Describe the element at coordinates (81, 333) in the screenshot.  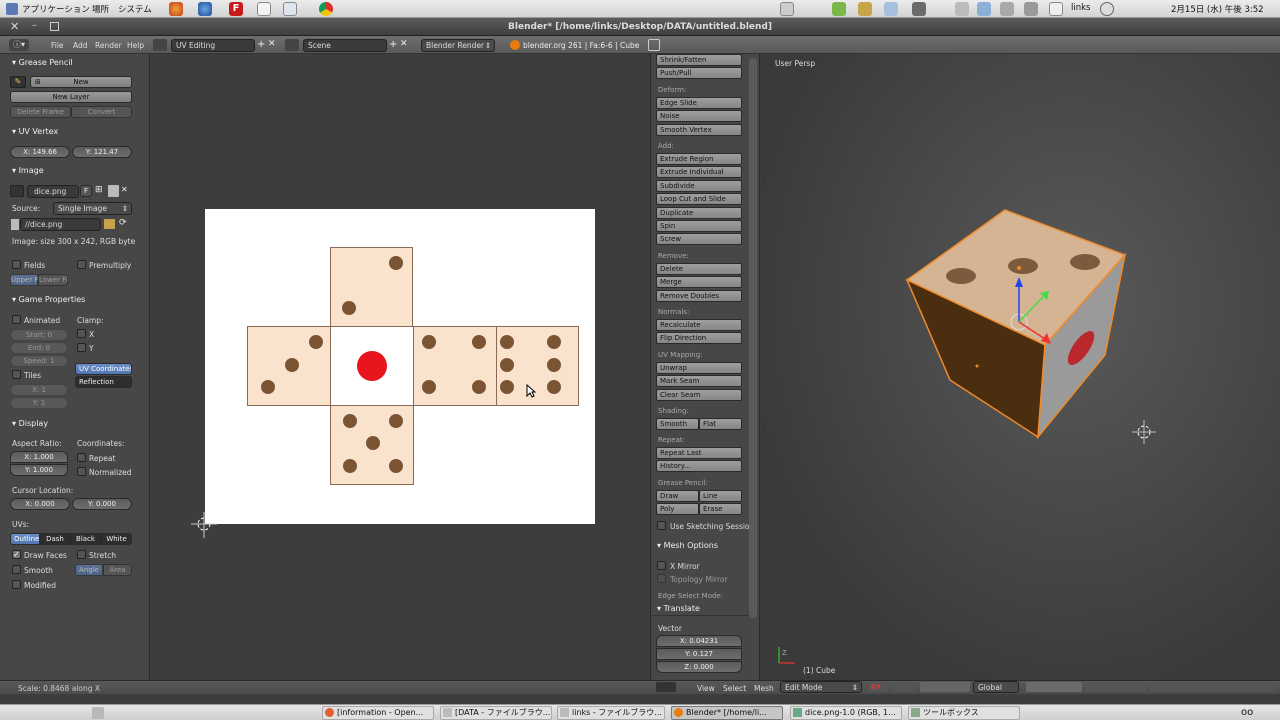
I see `clamp-x-checkbox` at that location.